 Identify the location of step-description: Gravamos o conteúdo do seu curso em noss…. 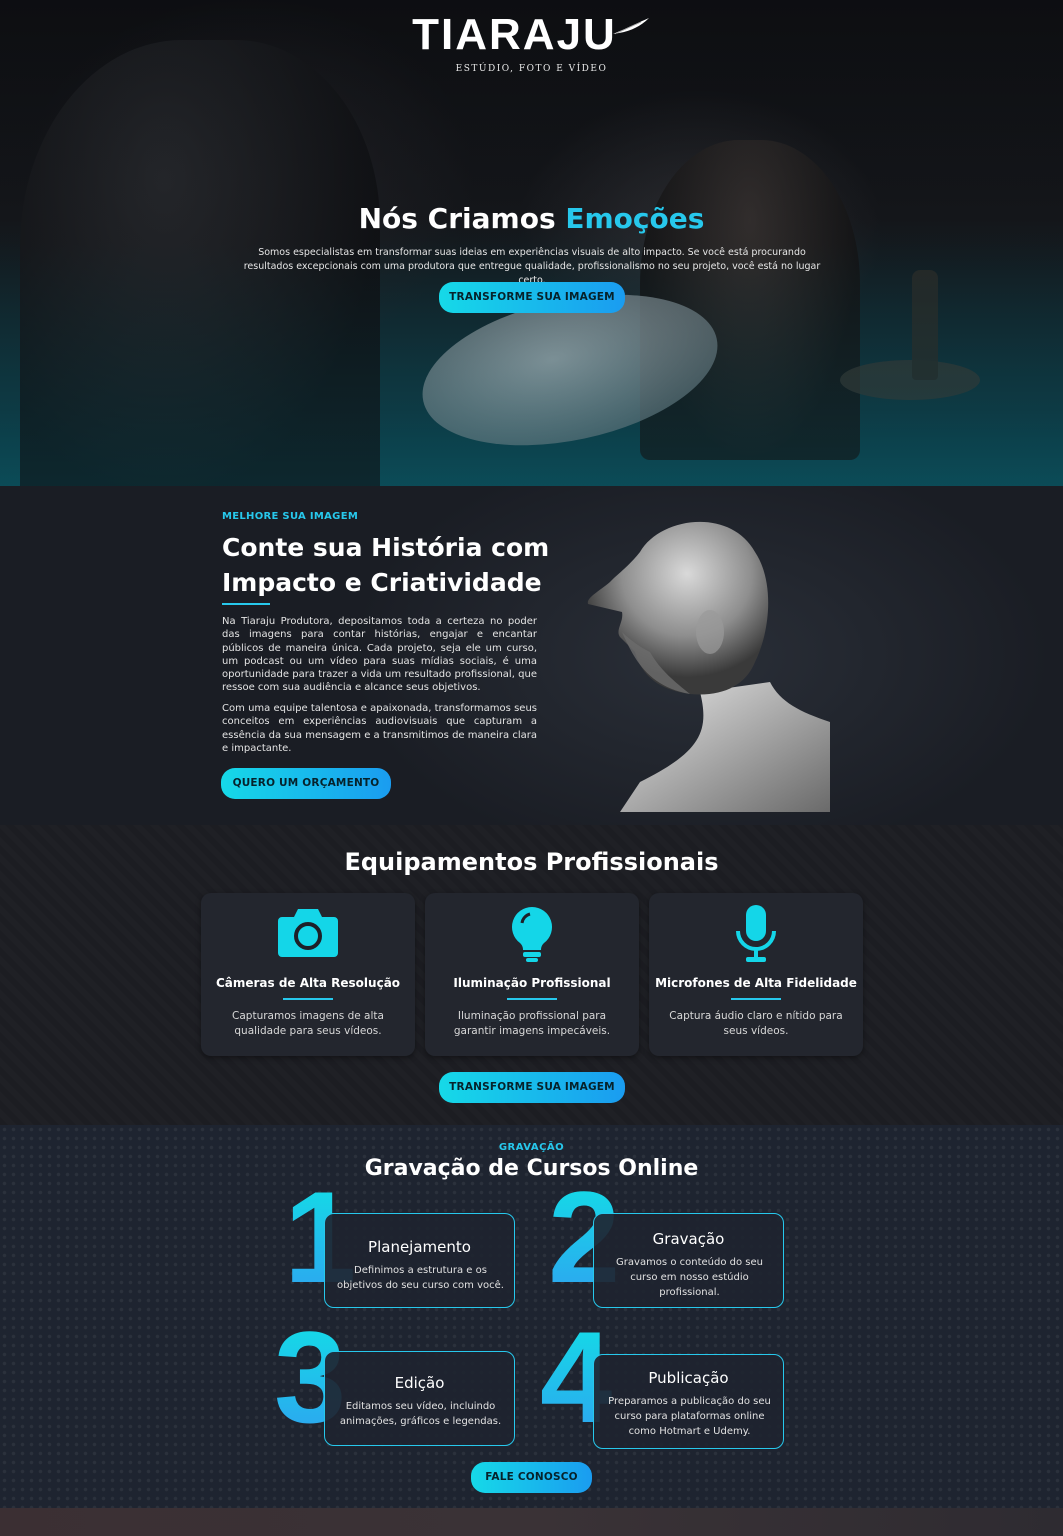
(689, 1277).